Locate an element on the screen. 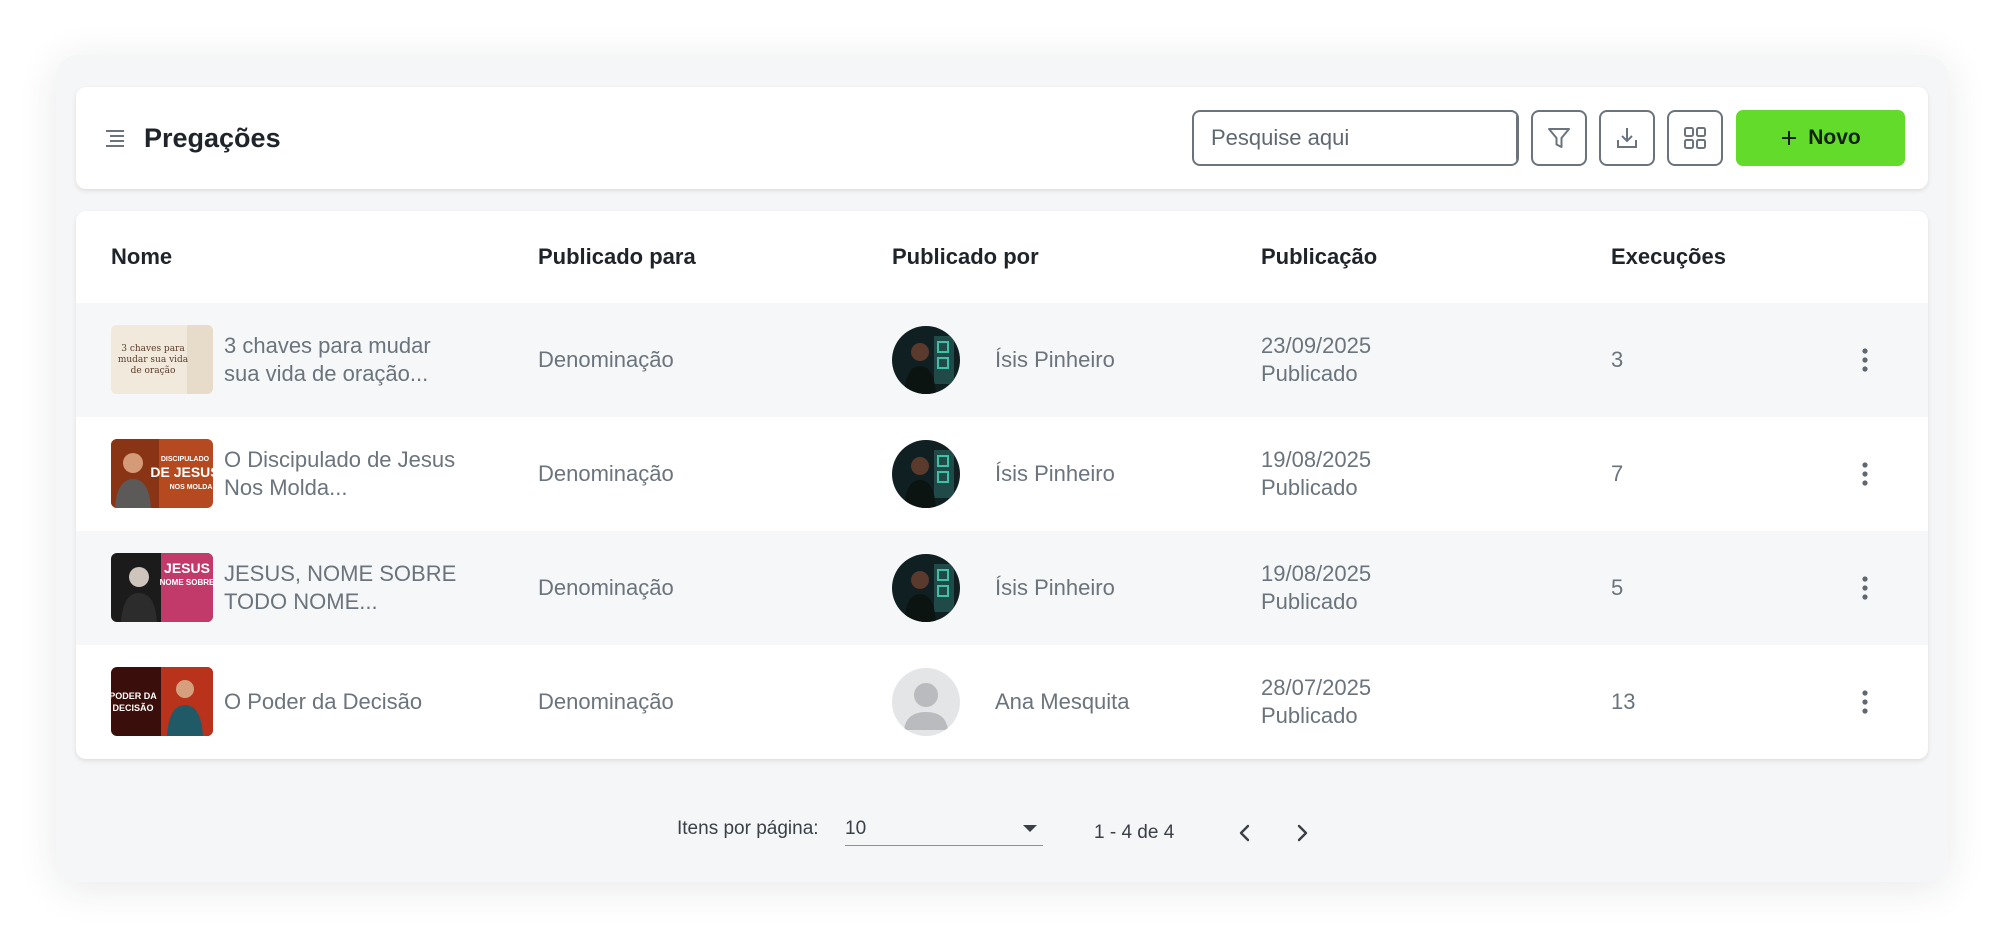  column-header-name: Nome is located at coordinates (141, 257).